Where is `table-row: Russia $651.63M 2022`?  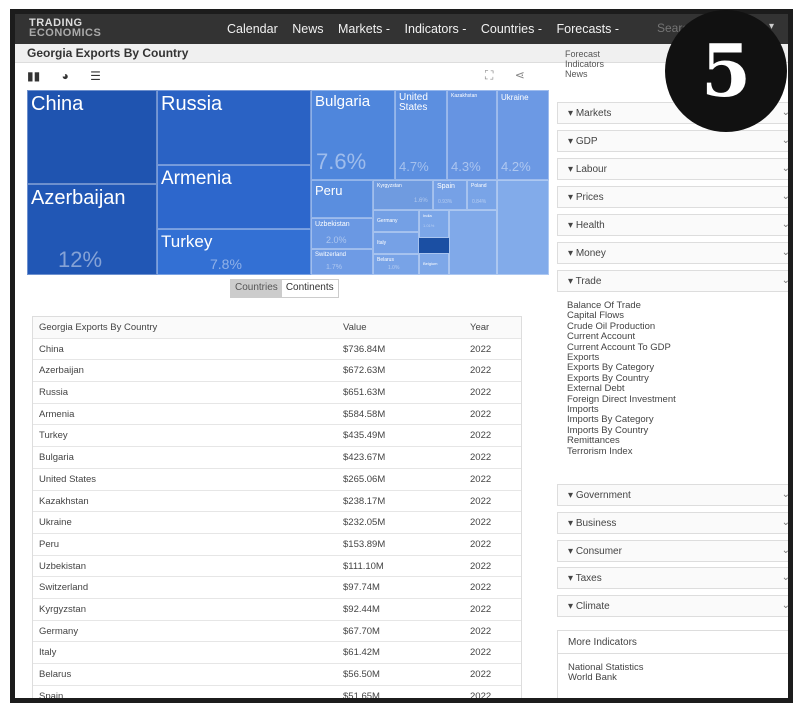
table-row: Russia $651.63M 2022 is located at coordinates (277, 393).